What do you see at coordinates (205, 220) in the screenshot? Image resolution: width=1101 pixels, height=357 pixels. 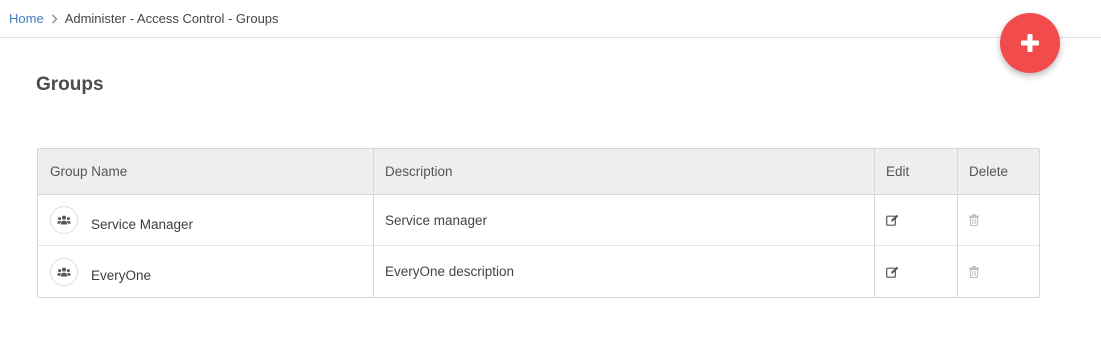 I see `group-name-cell: Service Manager` at bounding box center [205, 220].